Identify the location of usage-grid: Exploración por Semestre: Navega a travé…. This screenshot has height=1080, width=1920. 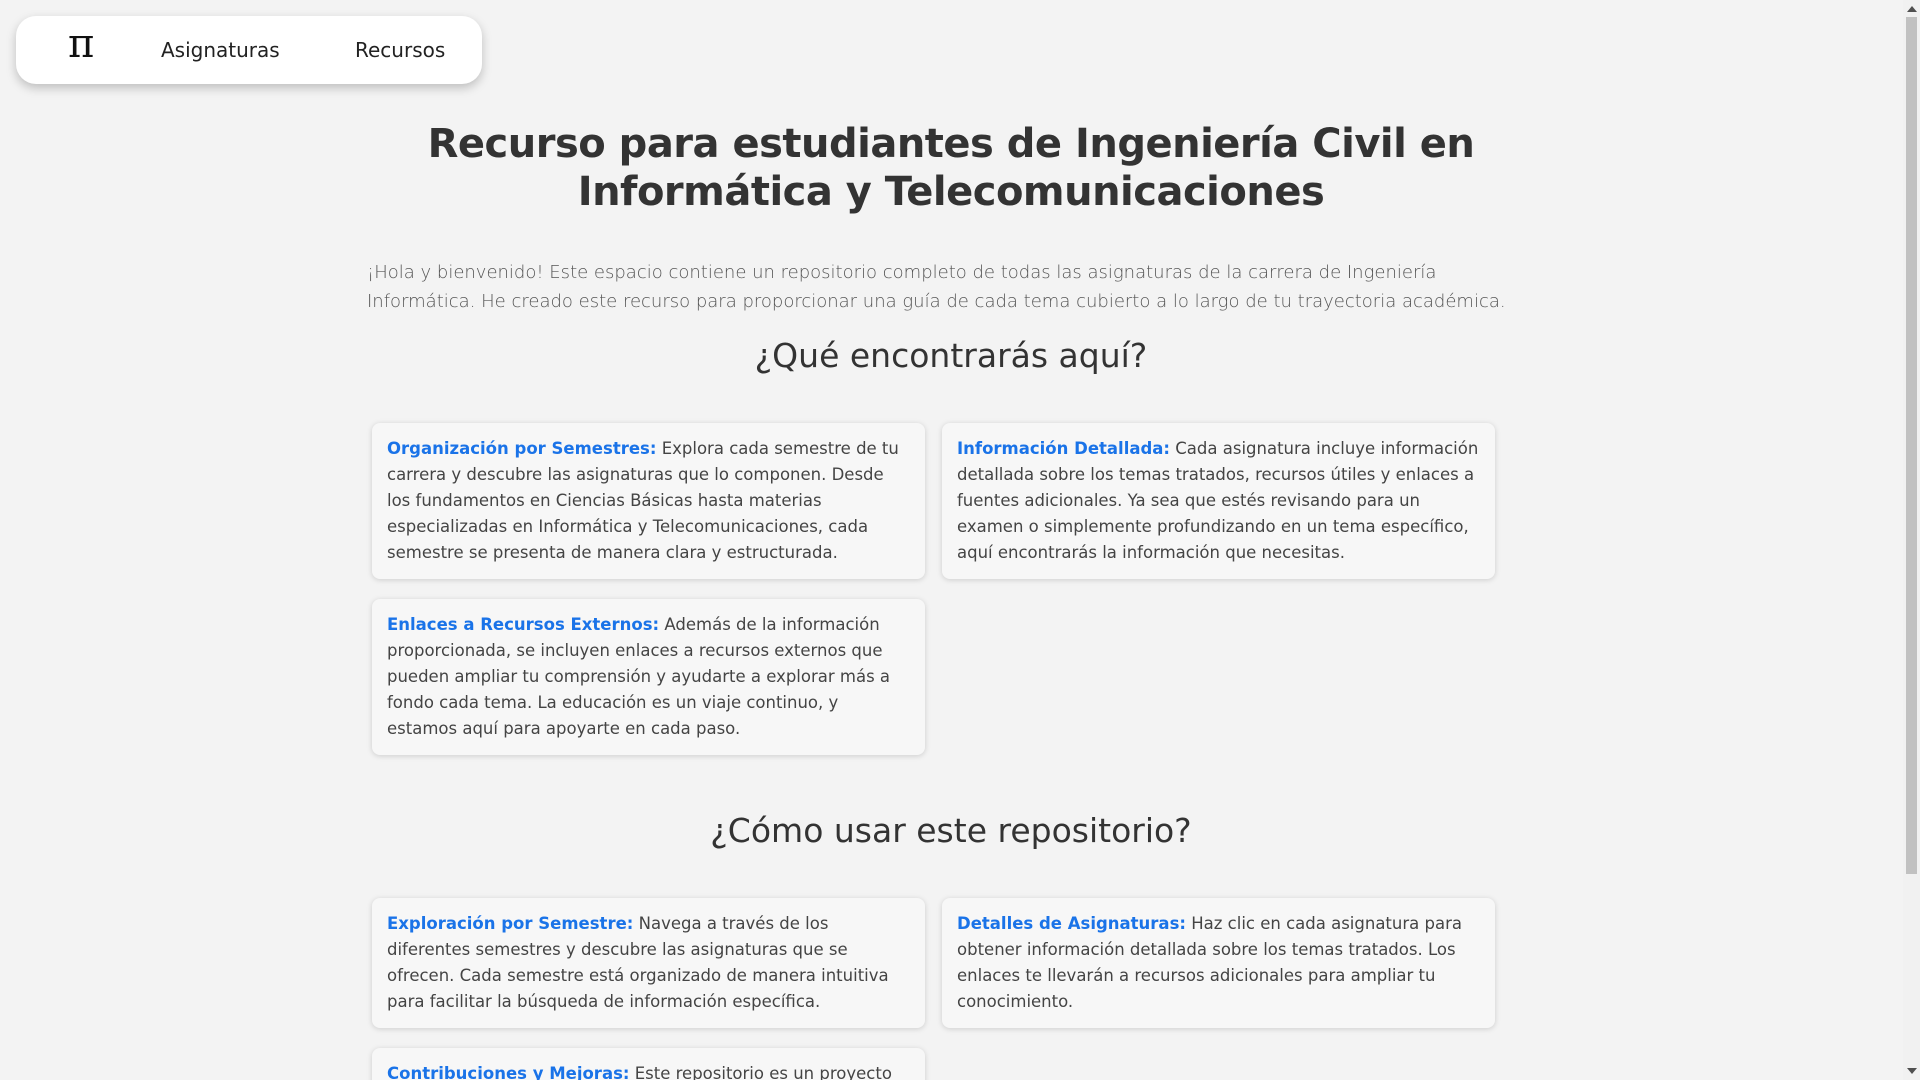
(953, 989).